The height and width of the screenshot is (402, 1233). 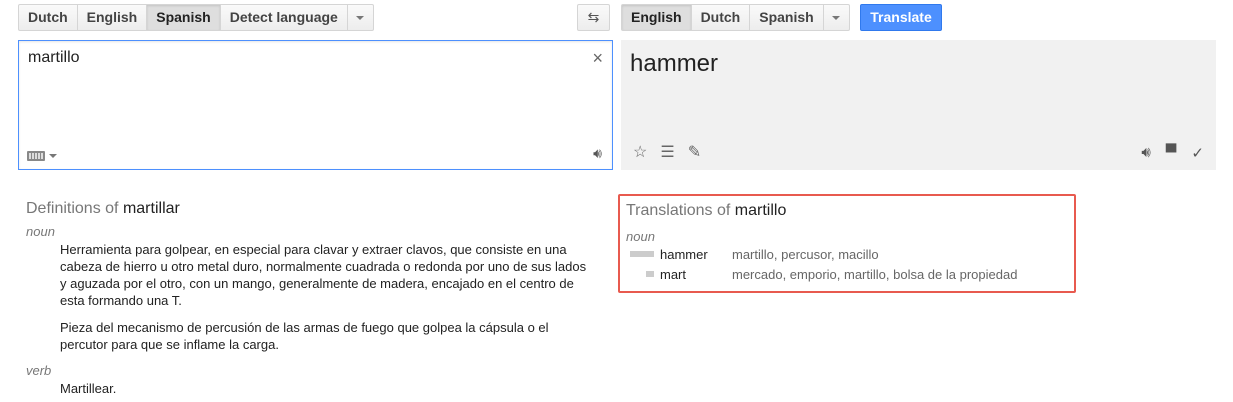 I want to click on output-actions-right: 🔊︎ ▀ ✓, so click(x=1172, y=153).